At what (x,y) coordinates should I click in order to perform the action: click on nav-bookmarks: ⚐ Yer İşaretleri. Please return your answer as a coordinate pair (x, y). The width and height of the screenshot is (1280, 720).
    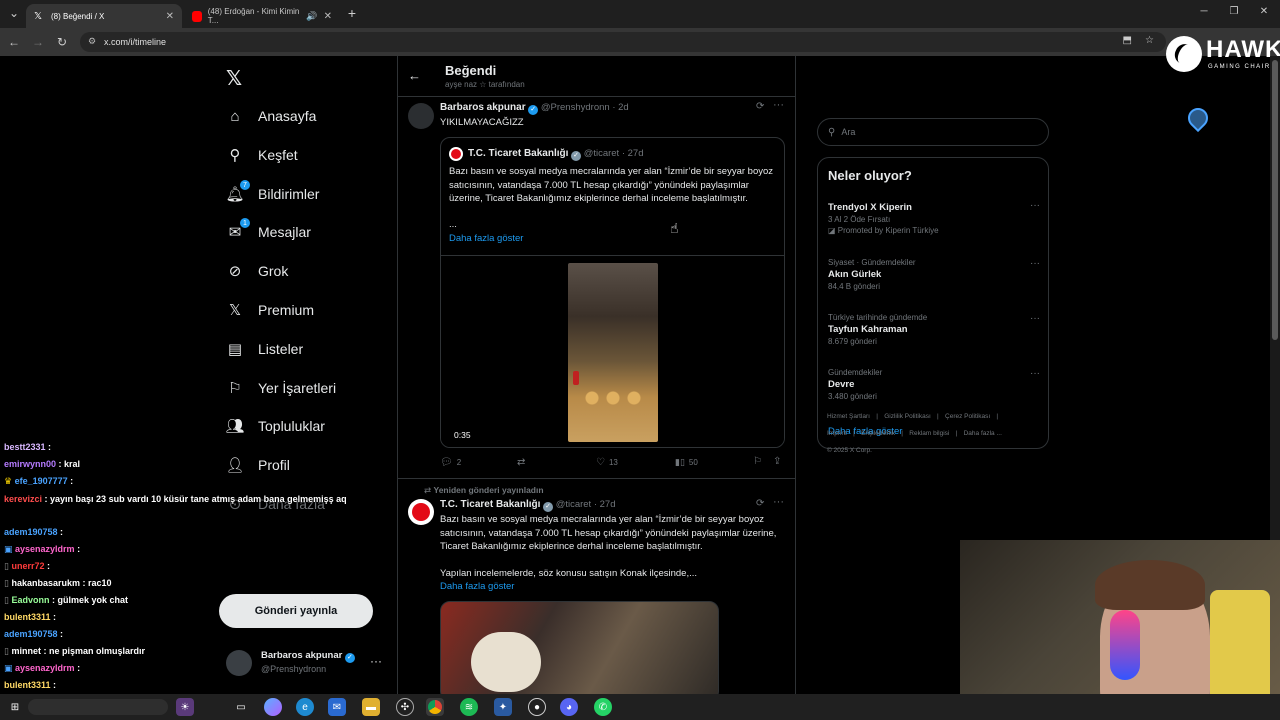
    Looking at the image, I should click on (281, 388).